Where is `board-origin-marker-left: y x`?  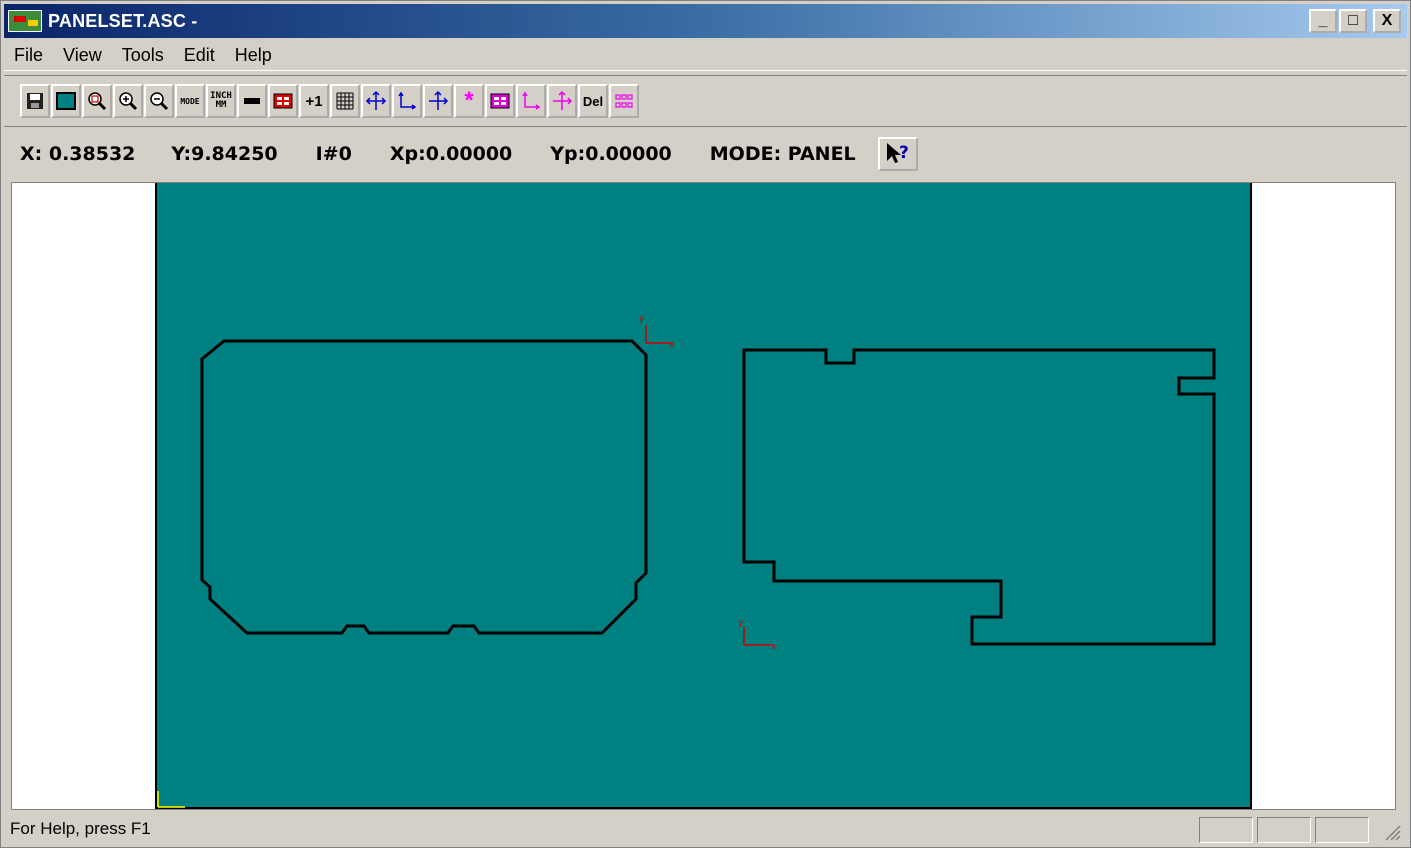 board-origin-marker-left: y x is located at coordinates (657, 332).